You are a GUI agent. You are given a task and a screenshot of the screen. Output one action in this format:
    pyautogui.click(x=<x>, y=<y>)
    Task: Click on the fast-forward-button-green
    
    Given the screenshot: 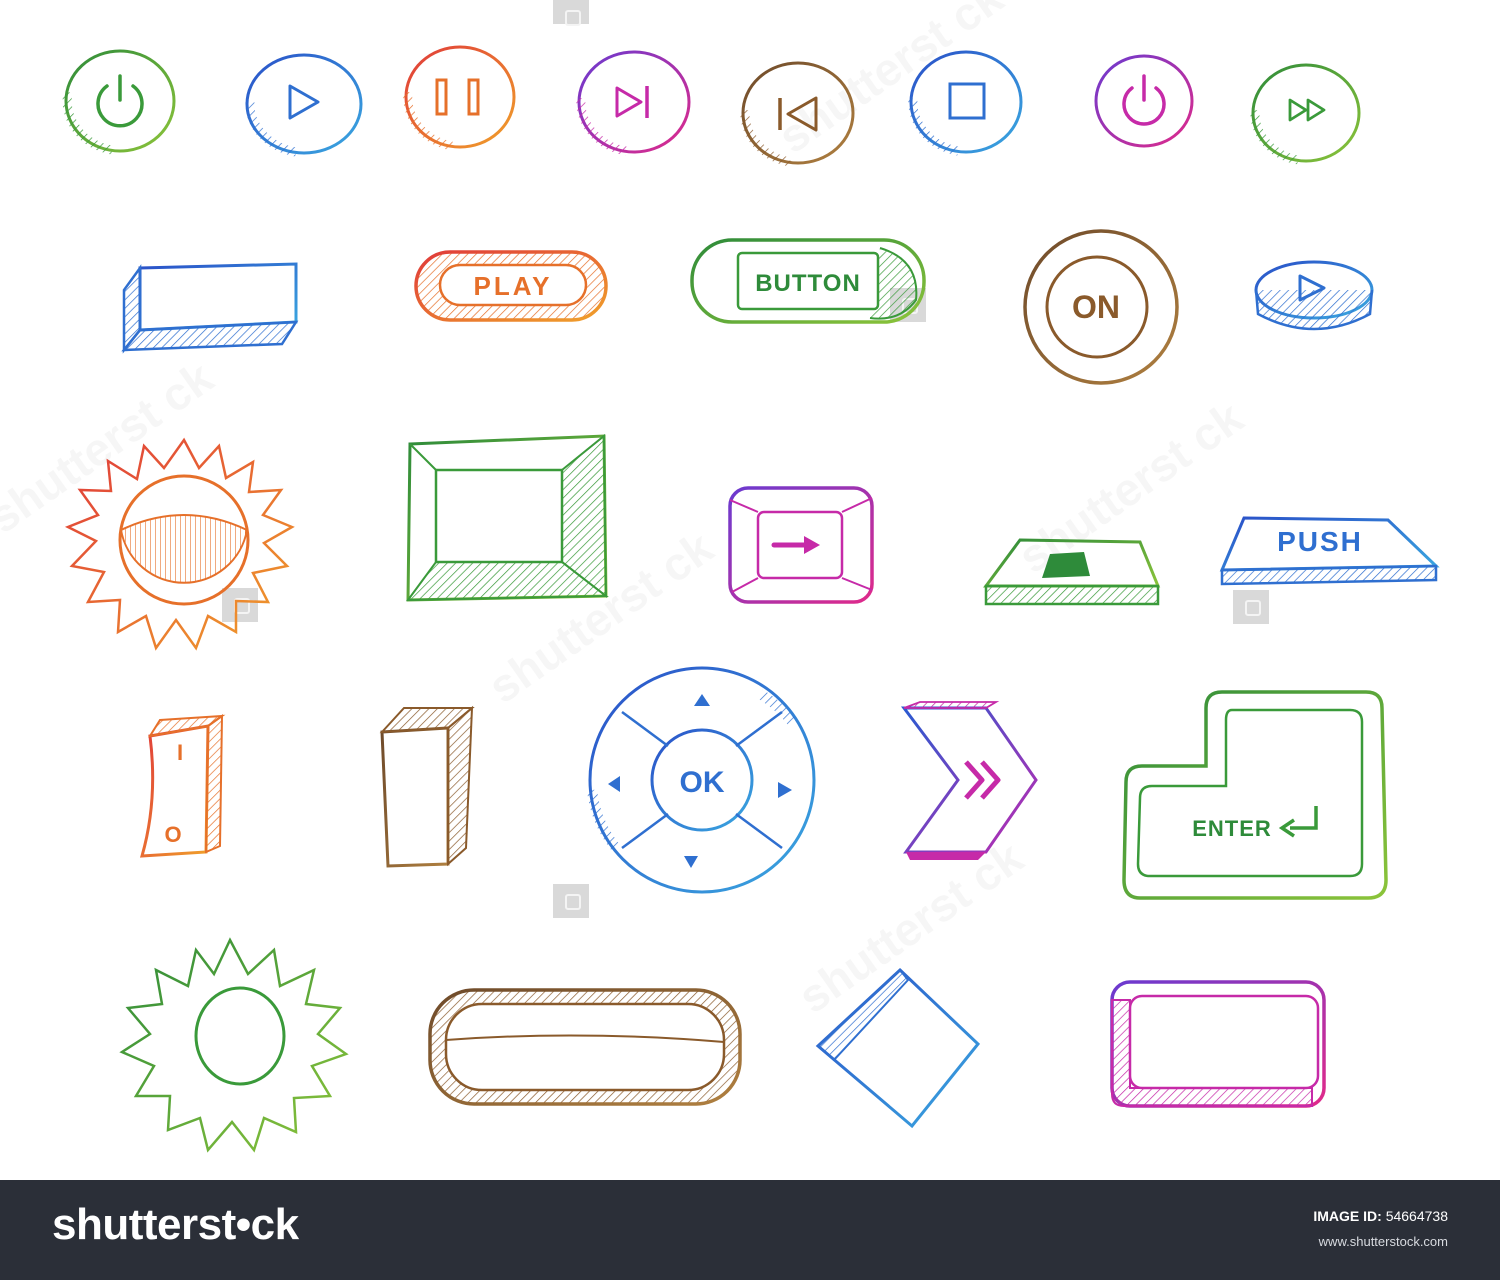 What is the action you would take?
    pyautogui.click(x=1305, y=114)
    